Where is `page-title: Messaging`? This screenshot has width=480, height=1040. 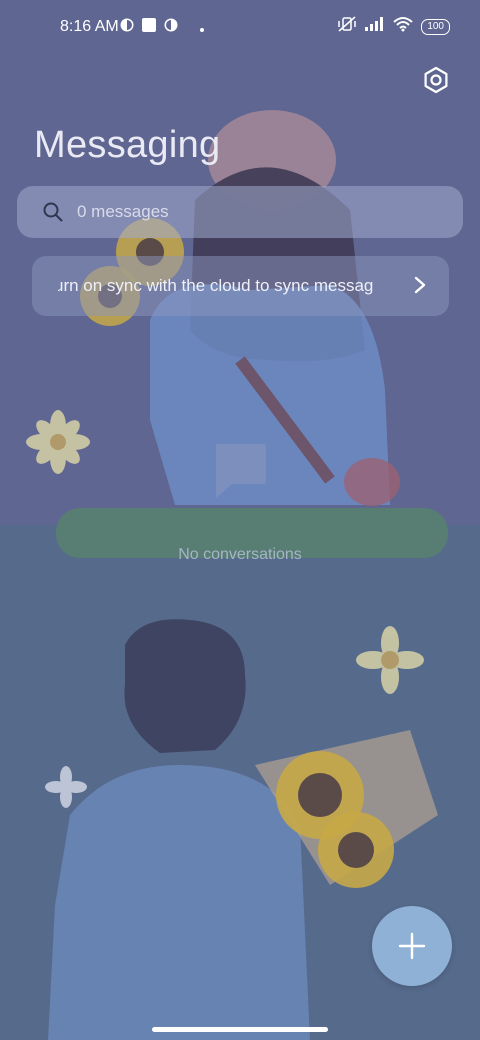
page-title: Messaging is located at coordinates (127, 145).